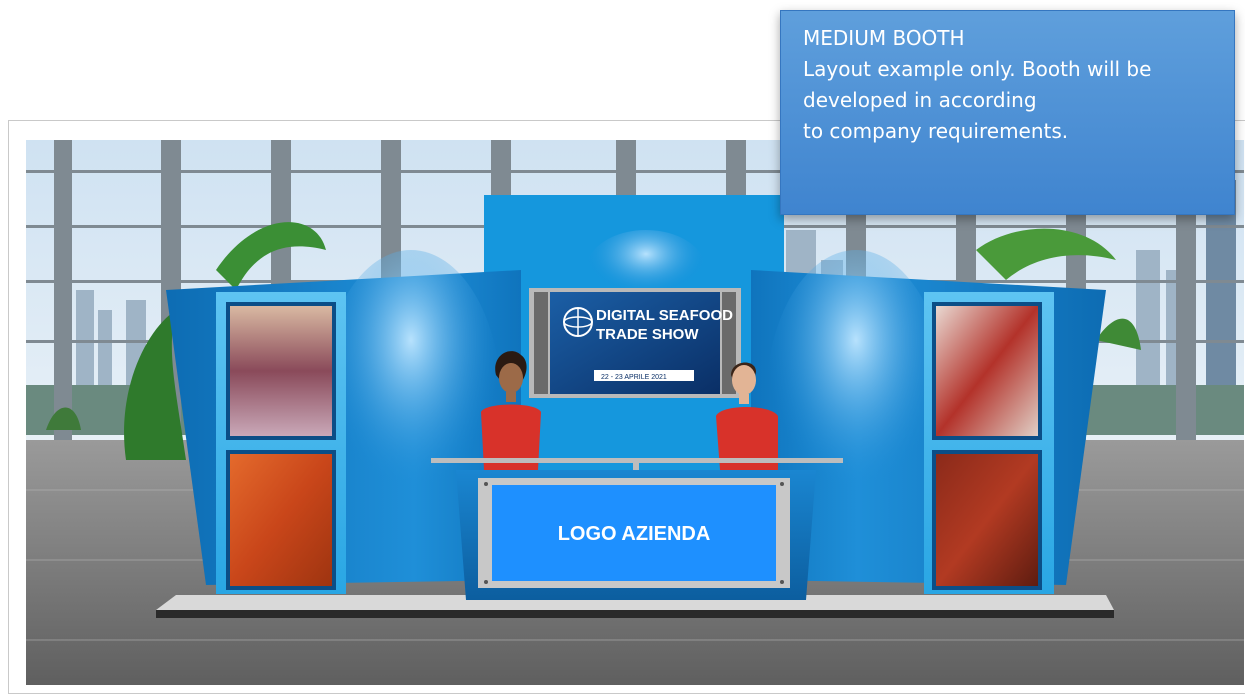 Image resolution: width=1245 pixels, height=694 pixels. I want to click on callout-line-1: Layout example only. Booth will be, so click(977, 69).